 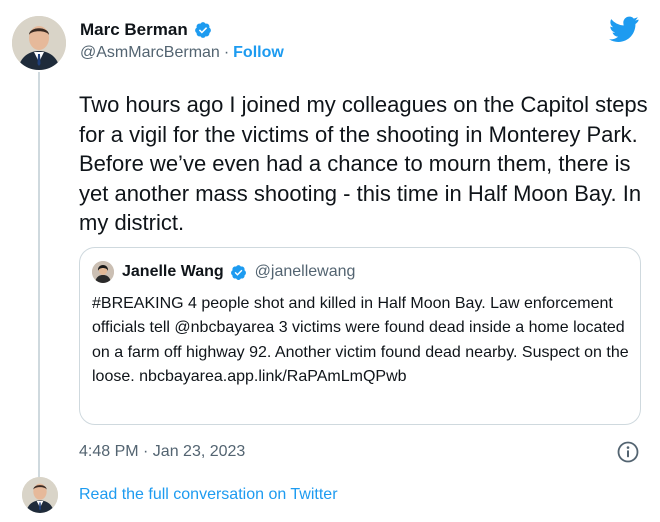 I want to click on quoted-author-handle: @janellewang, so click(x=305, y=271).